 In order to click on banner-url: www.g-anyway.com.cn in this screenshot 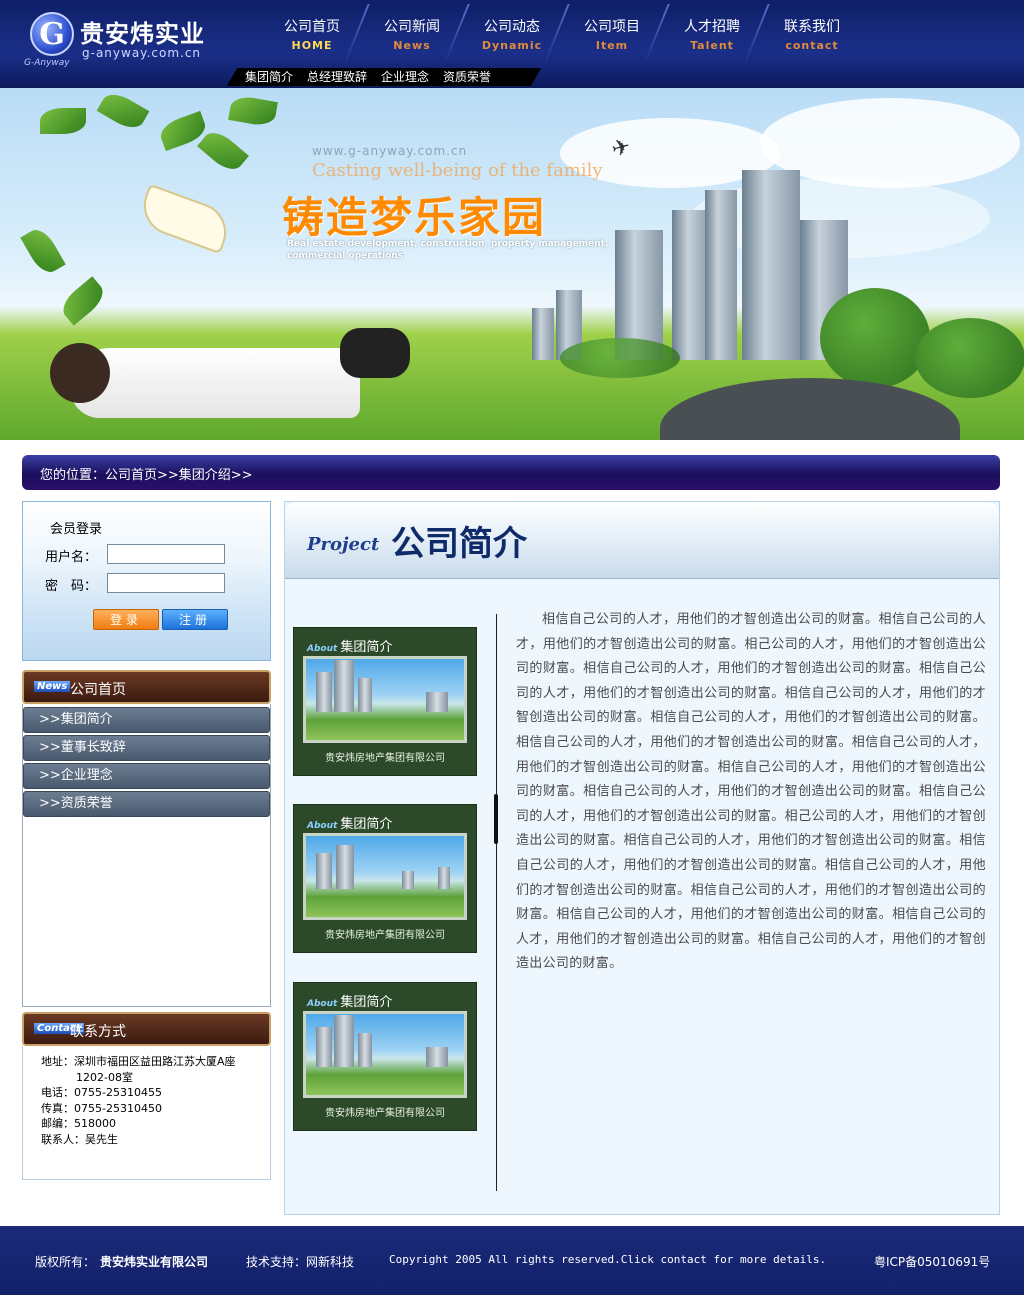, I will do `click(390, 151)`.